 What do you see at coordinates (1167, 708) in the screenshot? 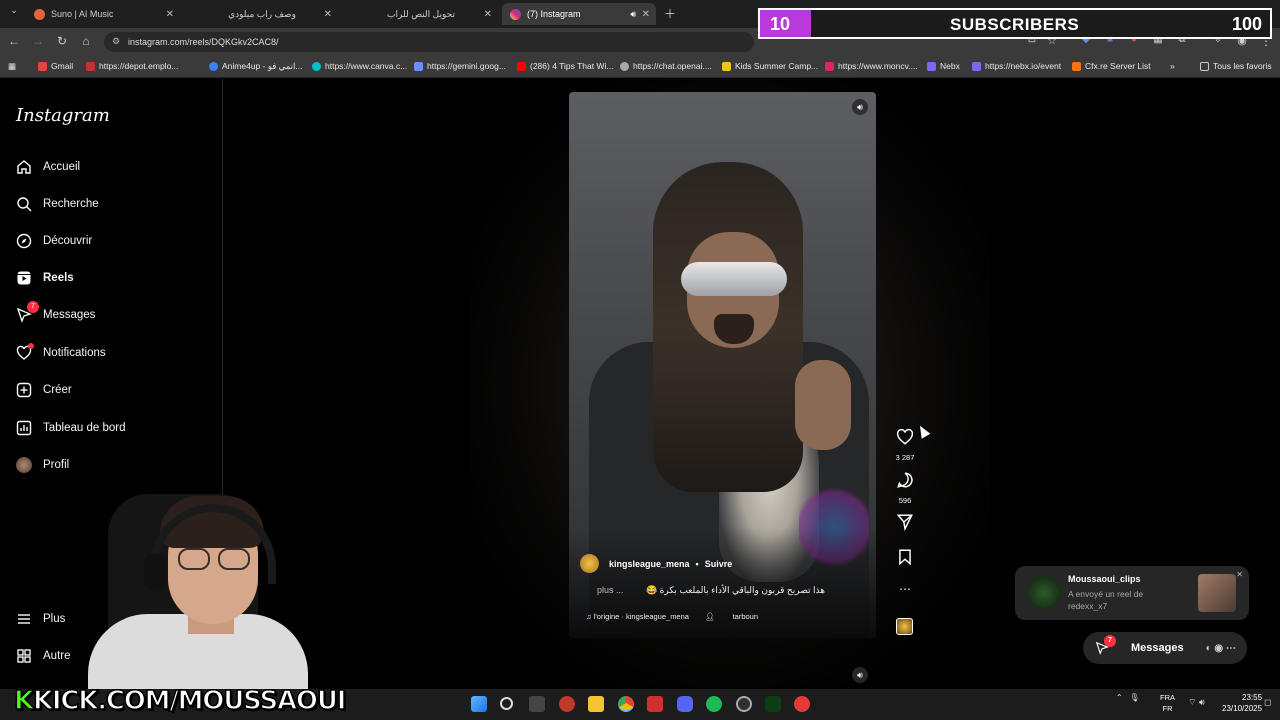
I see `keyboard-layout: FR` at bounding box center [1167, 708].